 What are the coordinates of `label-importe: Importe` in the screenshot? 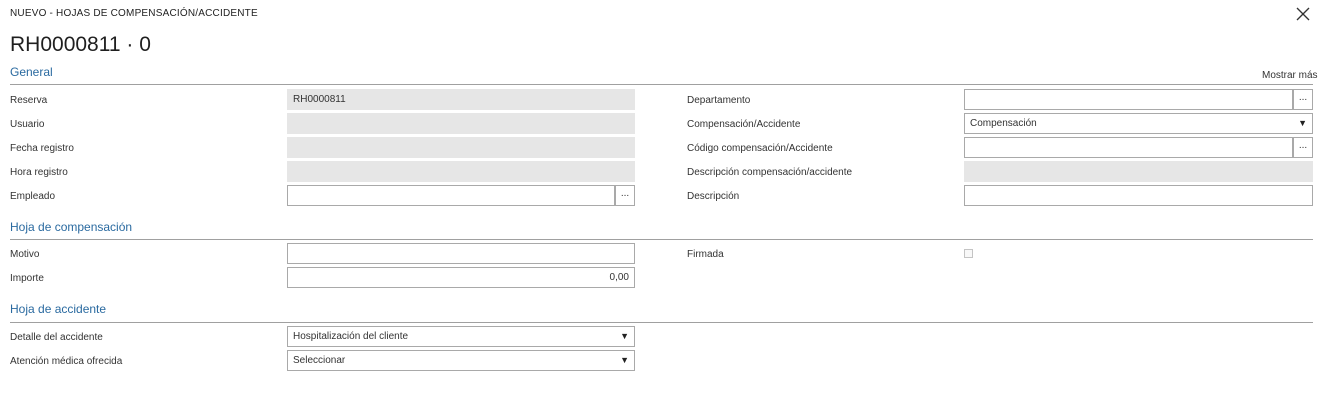 It's located at (27, 278).